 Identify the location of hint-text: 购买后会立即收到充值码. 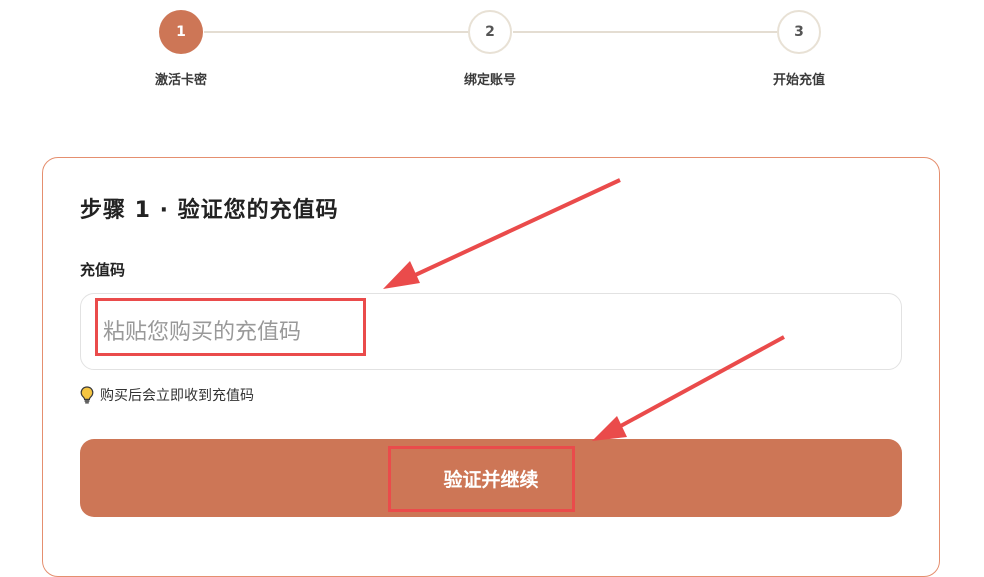
(177, 396).